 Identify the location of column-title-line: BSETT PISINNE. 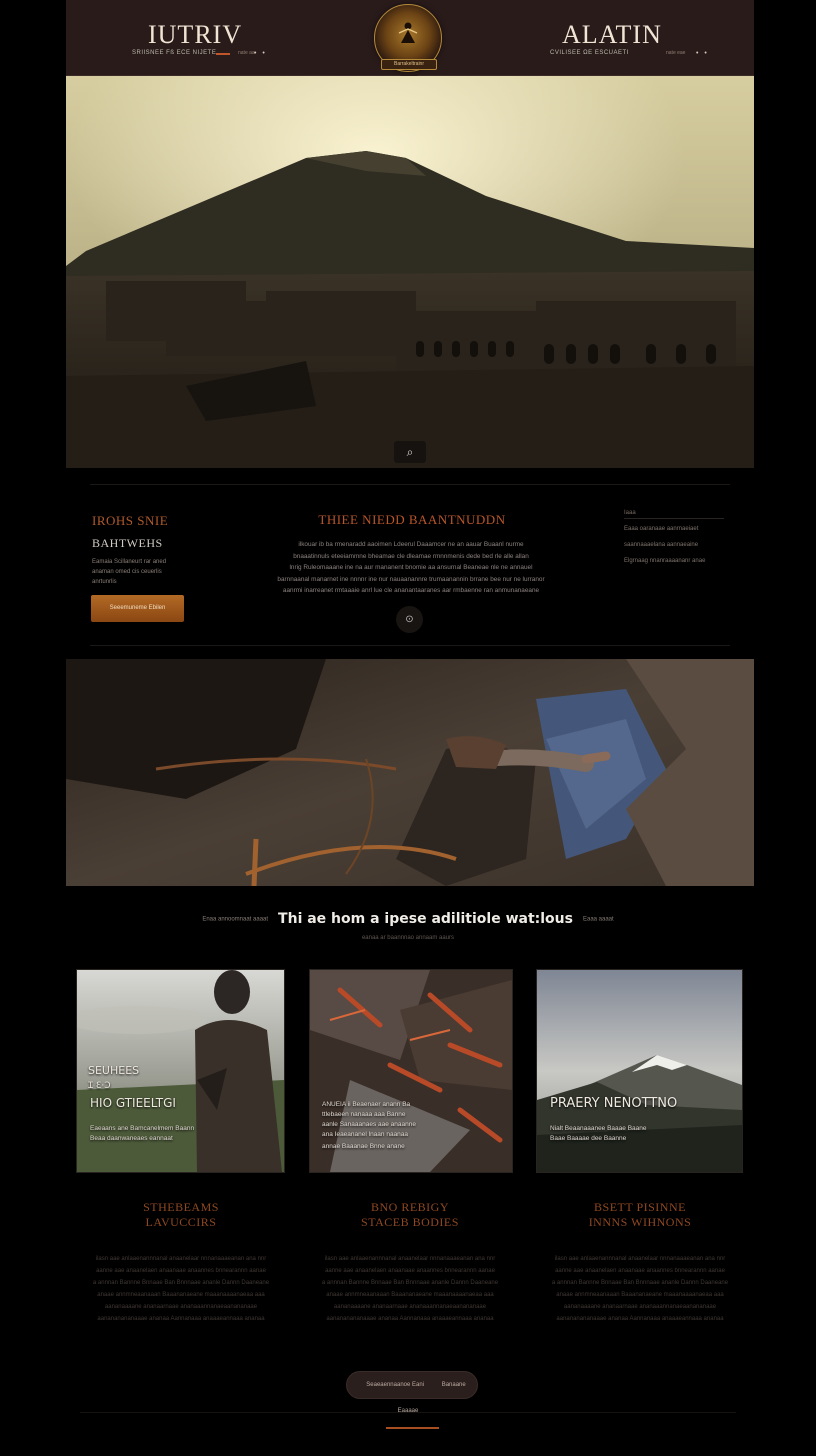
(640, 1207).